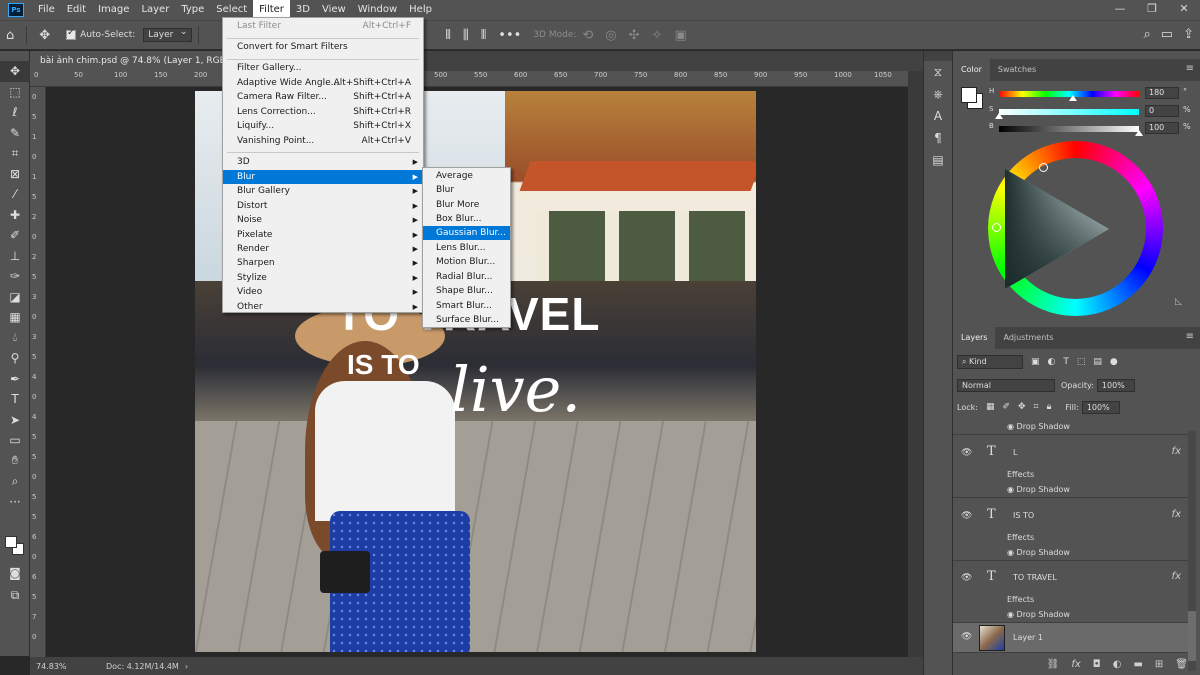  Describe the element at coordinates (323, 47) in the screenshot. I see `menu-item-convert-smart-filters: Convert for Smart Filters` at that location.